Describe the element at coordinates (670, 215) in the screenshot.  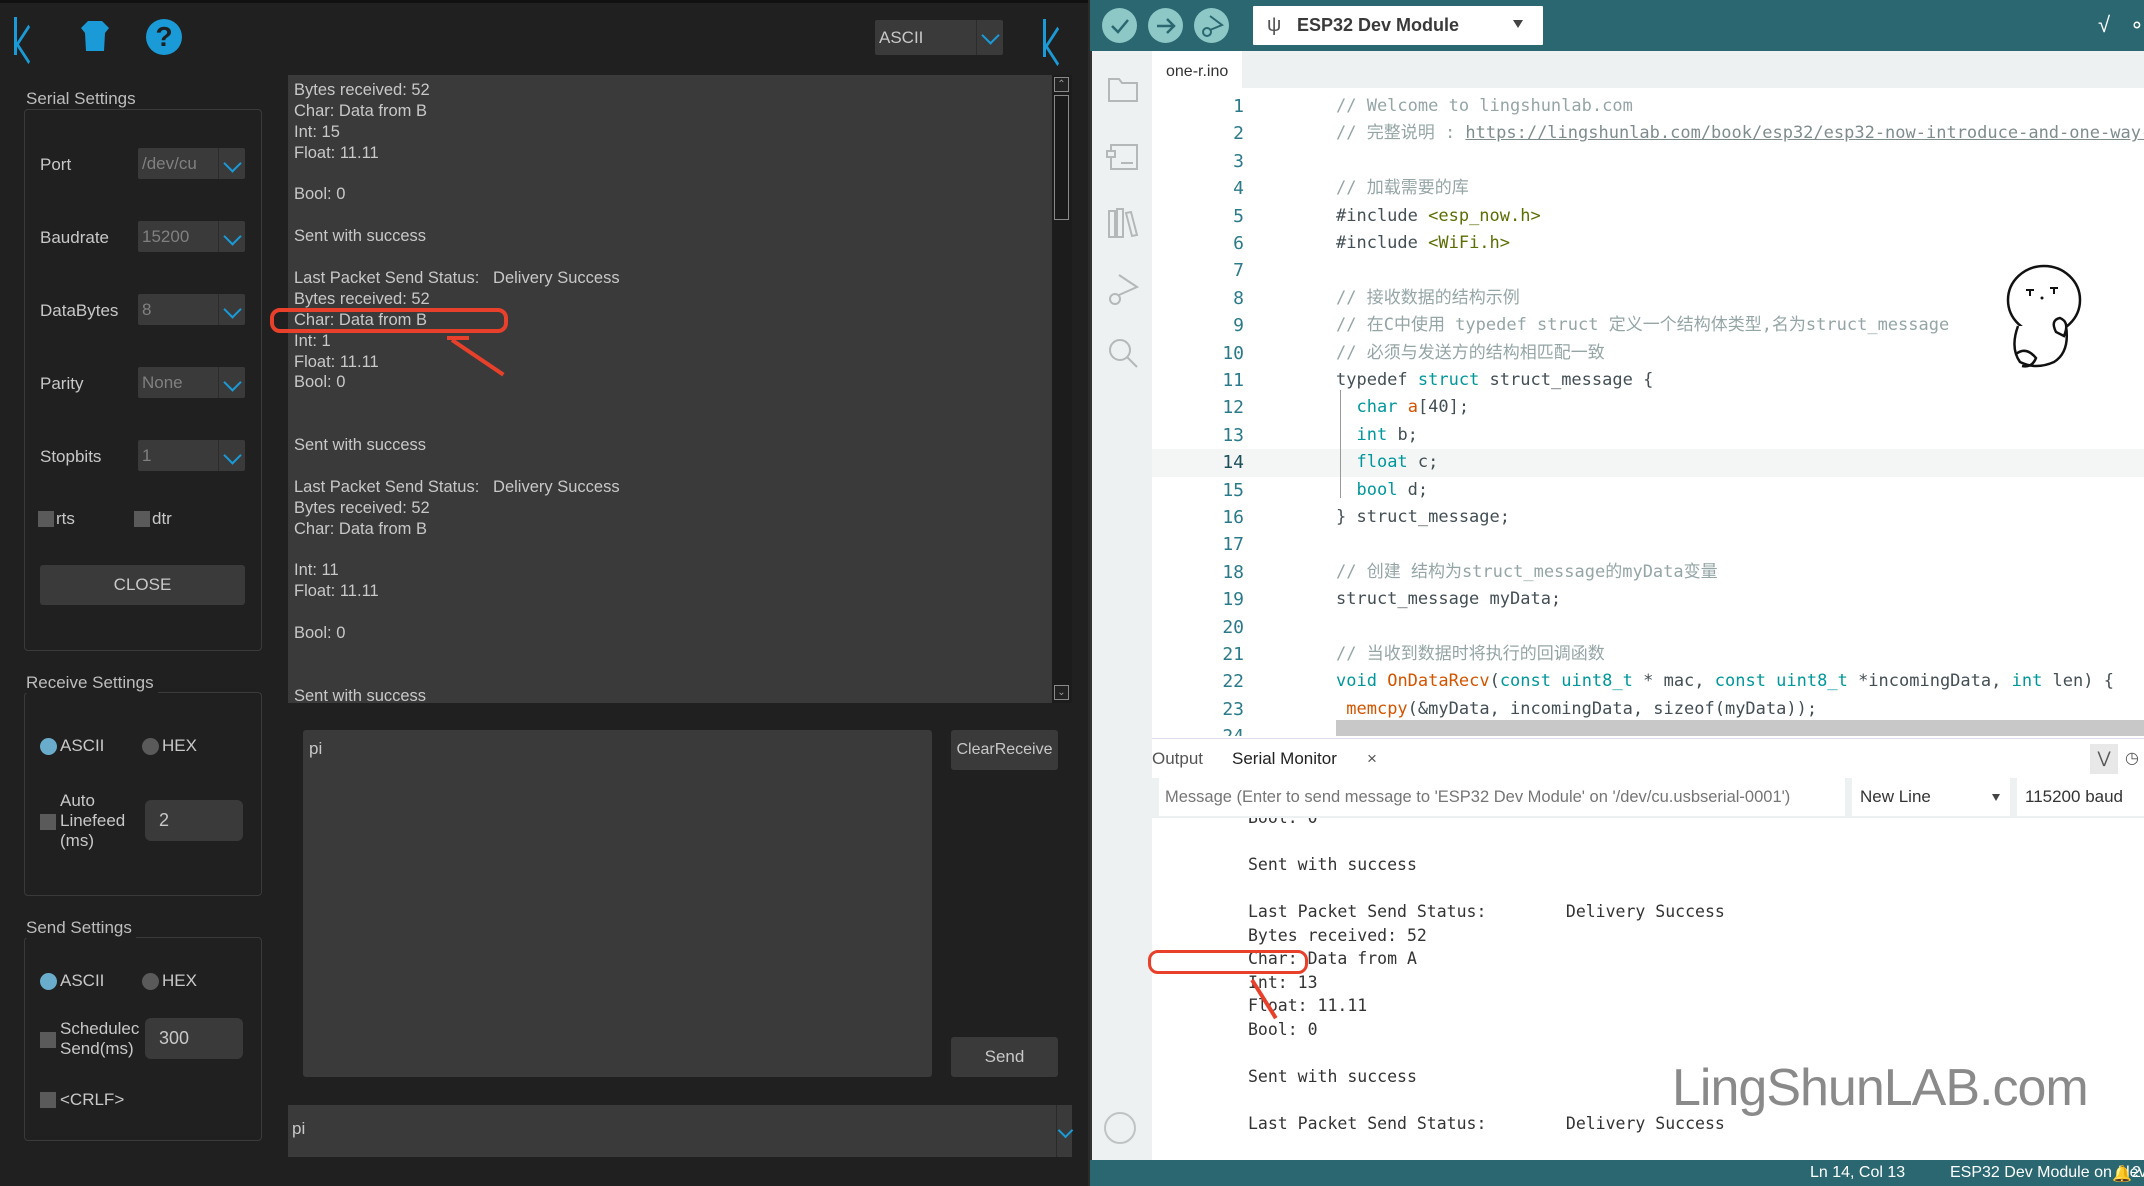
I see `receive-line` at that location.